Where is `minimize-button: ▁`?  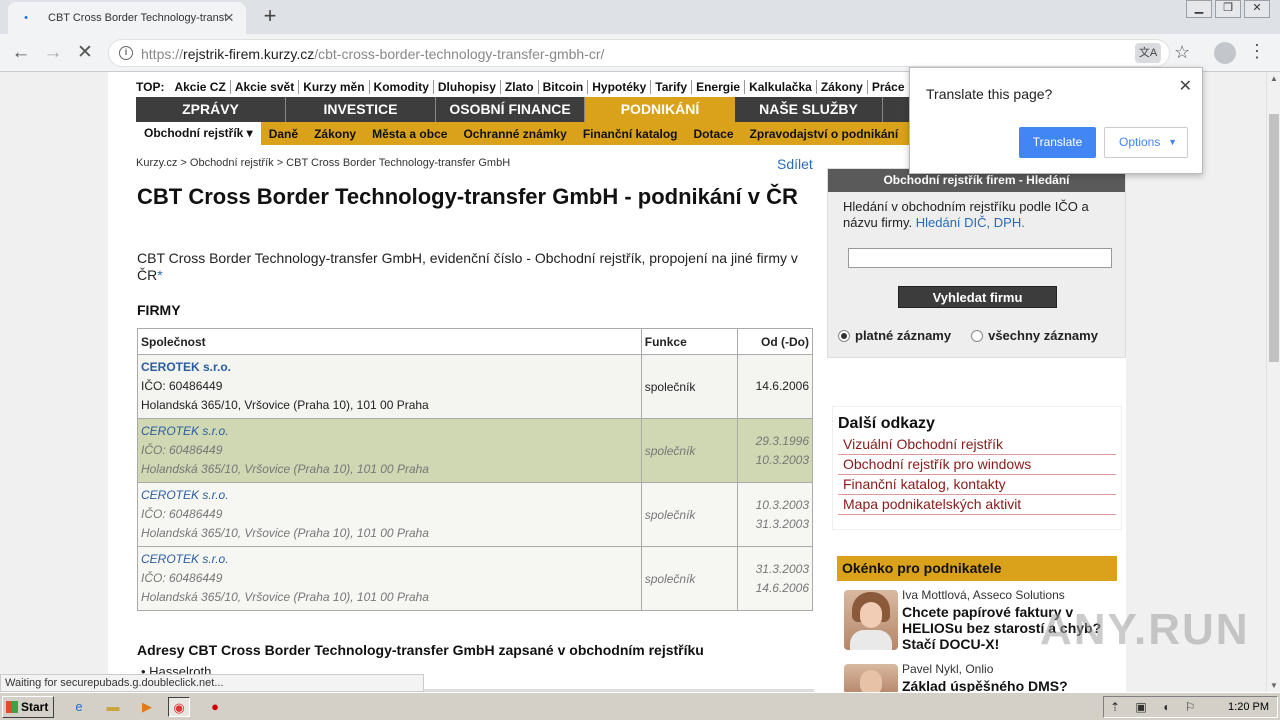 minimize-button: ▁ is located at coordinates (1199, 9).